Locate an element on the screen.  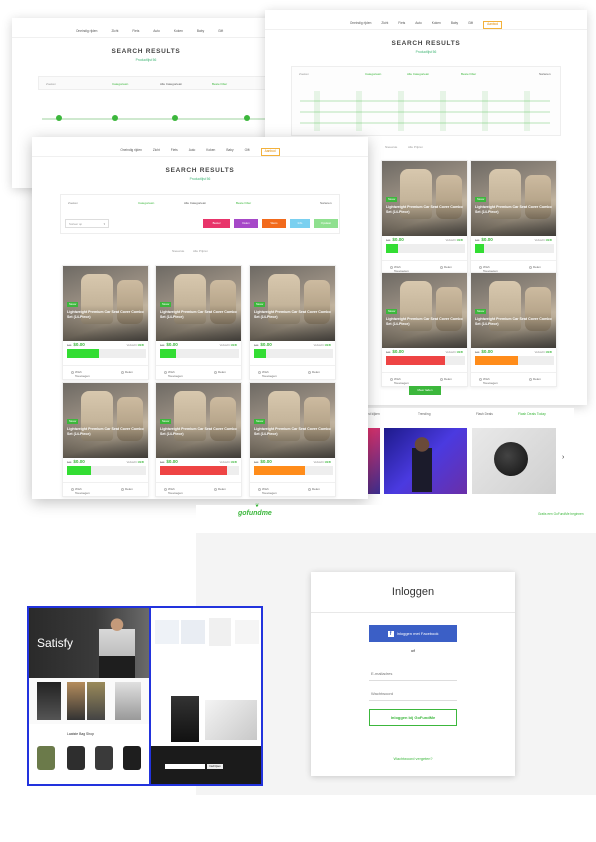
newsletter-input is located at coordinates (185, 766).